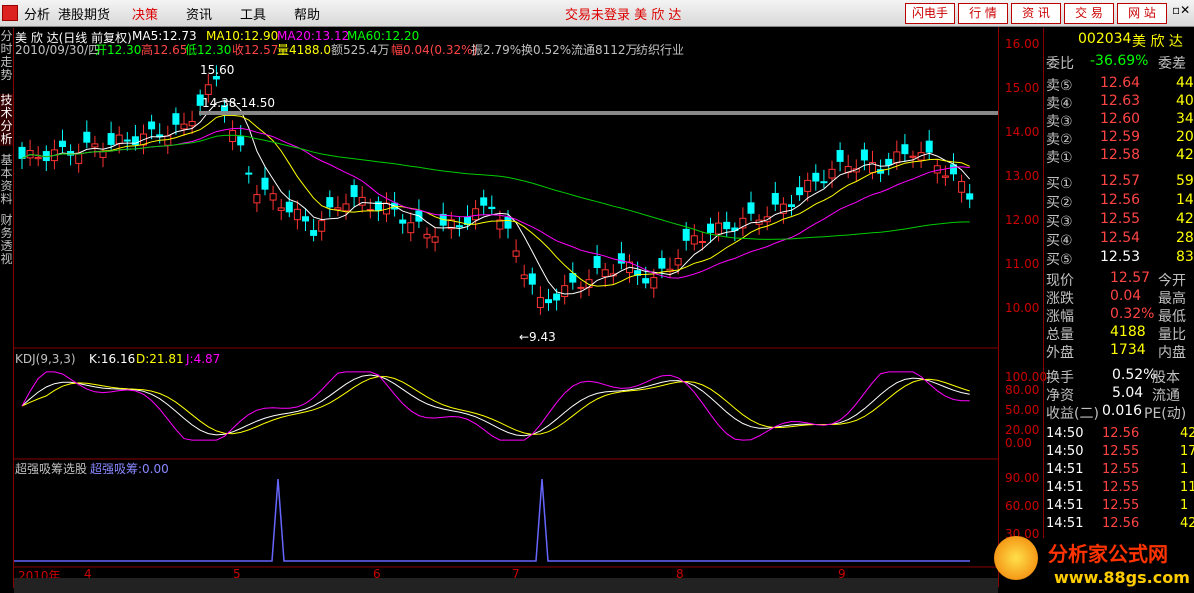  What do you see at coordinates (1022, 410) in the screenshot?
I see `y-tick: 50.00` at bounding box center [1022, 410].